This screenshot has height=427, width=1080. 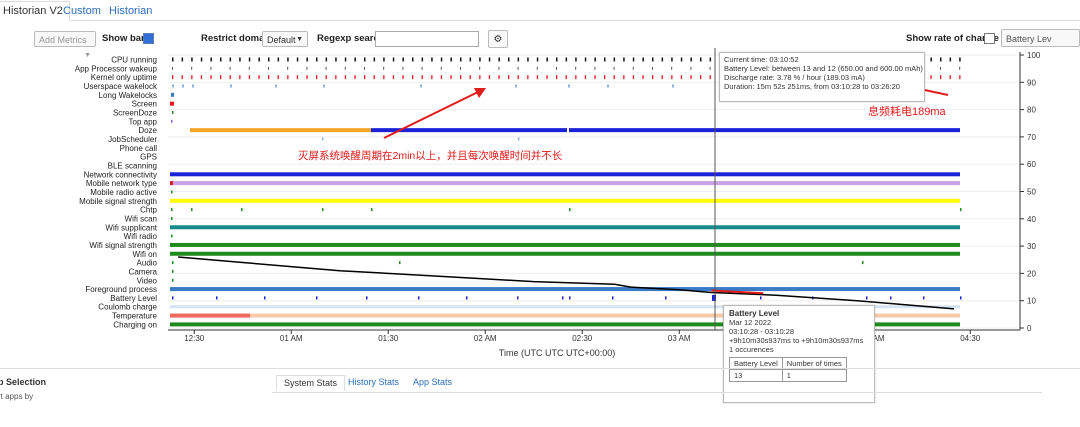 I want to click on row-label: Mobile network type, so click(x=122, y=183).